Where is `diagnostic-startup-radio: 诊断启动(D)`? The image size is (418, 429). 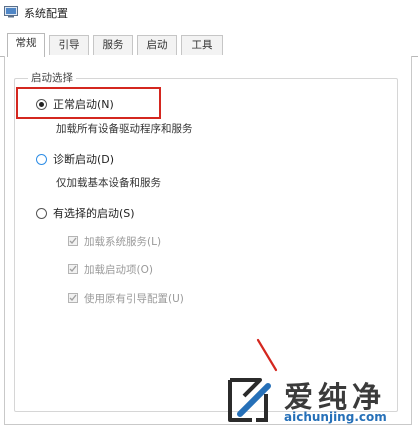
diagnostic-startup-radio: 诊断启动(D) is located at coordinates (75, 159).